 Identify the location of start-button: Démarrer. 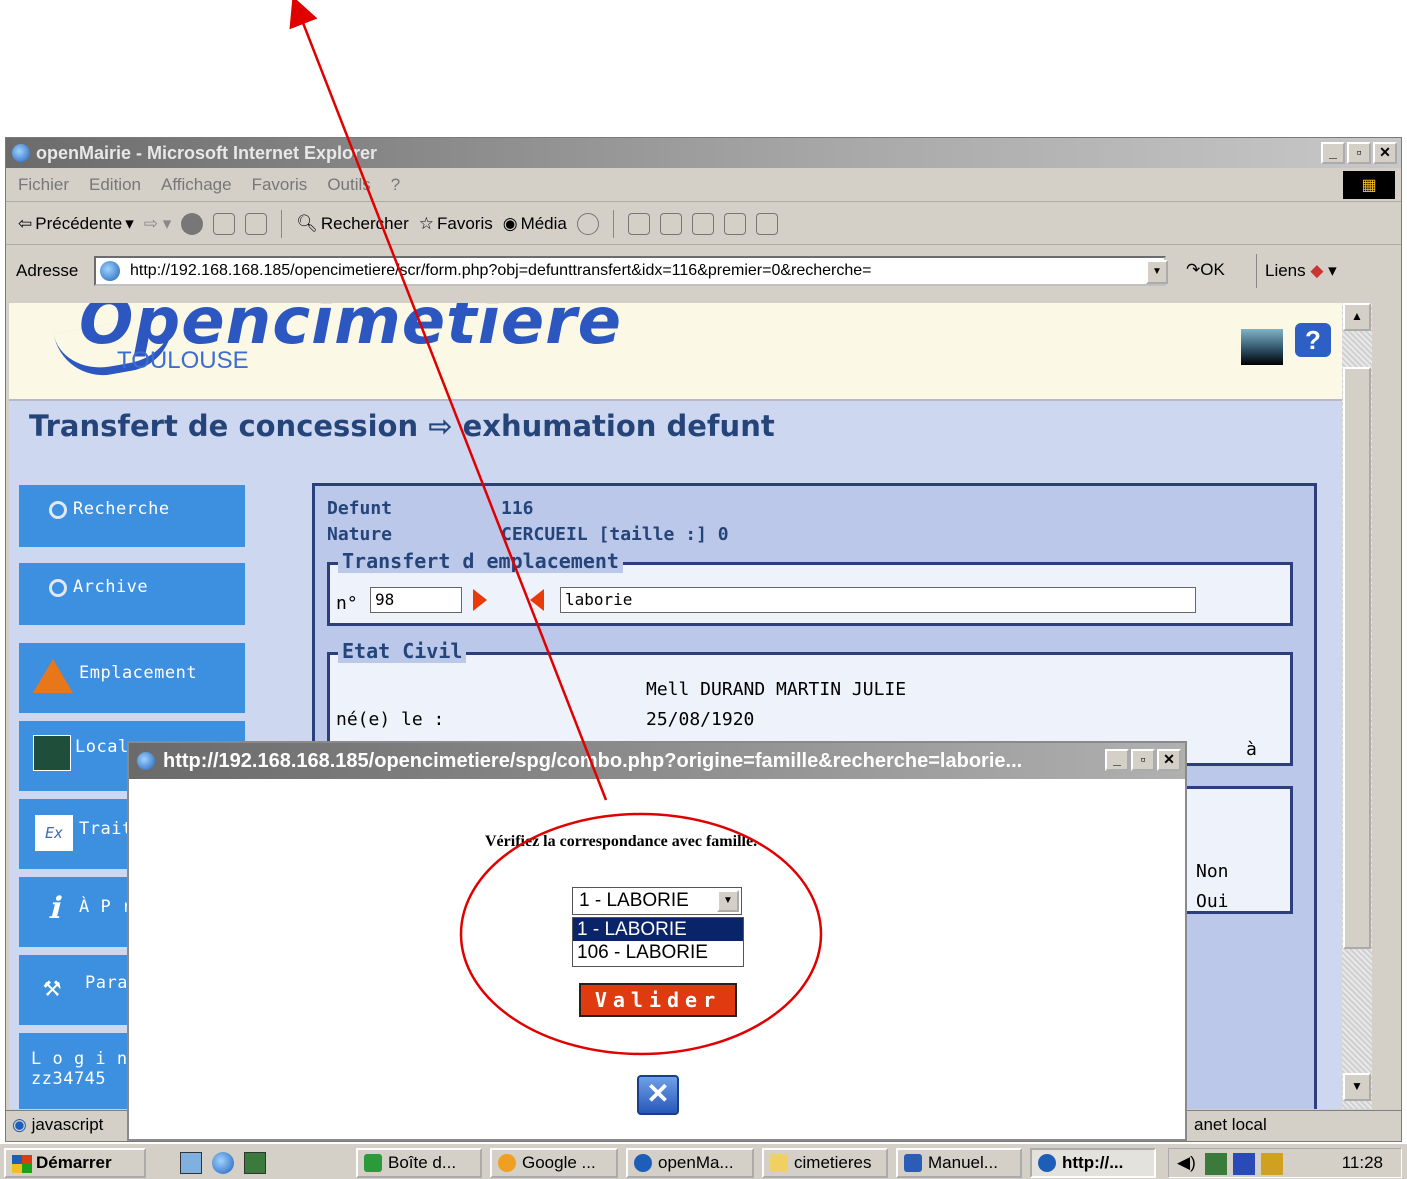
(75, 1163).